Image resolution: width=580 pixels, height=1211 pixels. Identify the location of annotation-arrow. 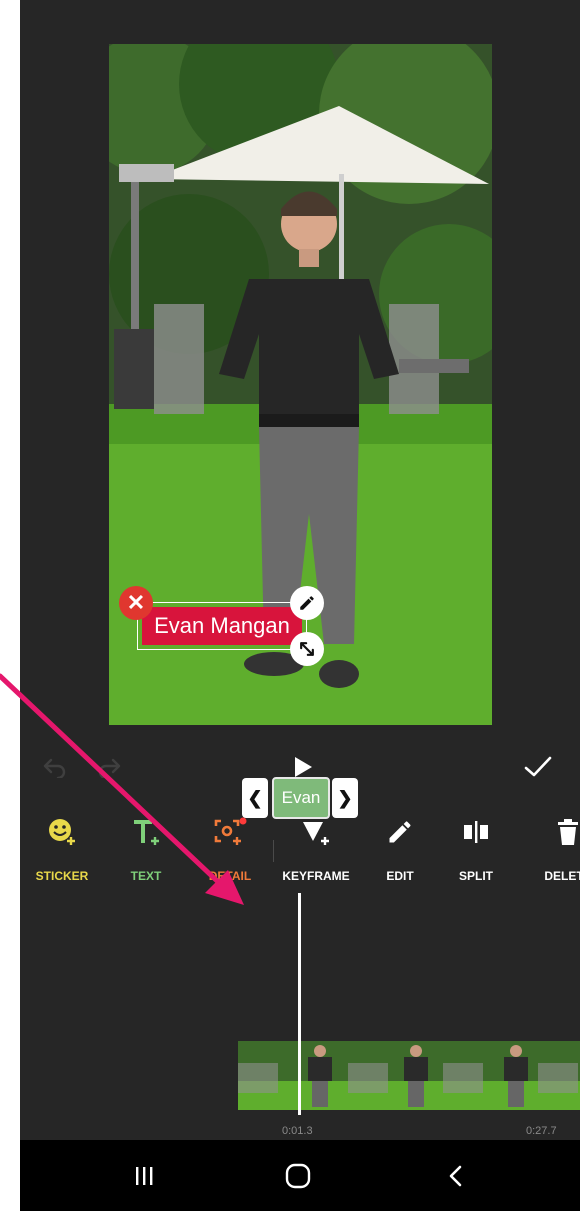
(122, 789).